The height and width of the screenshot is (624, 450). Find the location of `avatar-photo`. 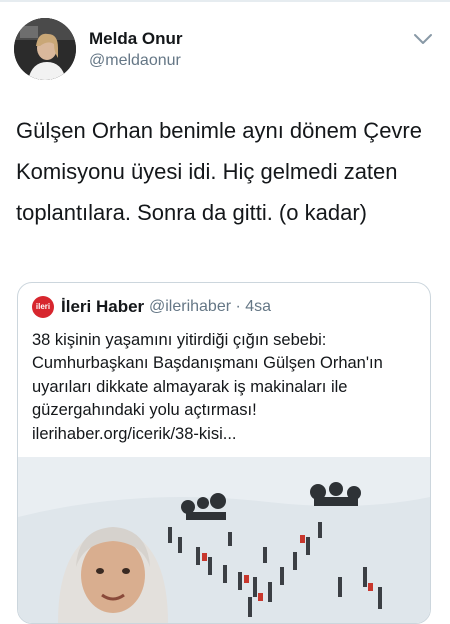

avatar-photo is located at coordinates (45, 49).